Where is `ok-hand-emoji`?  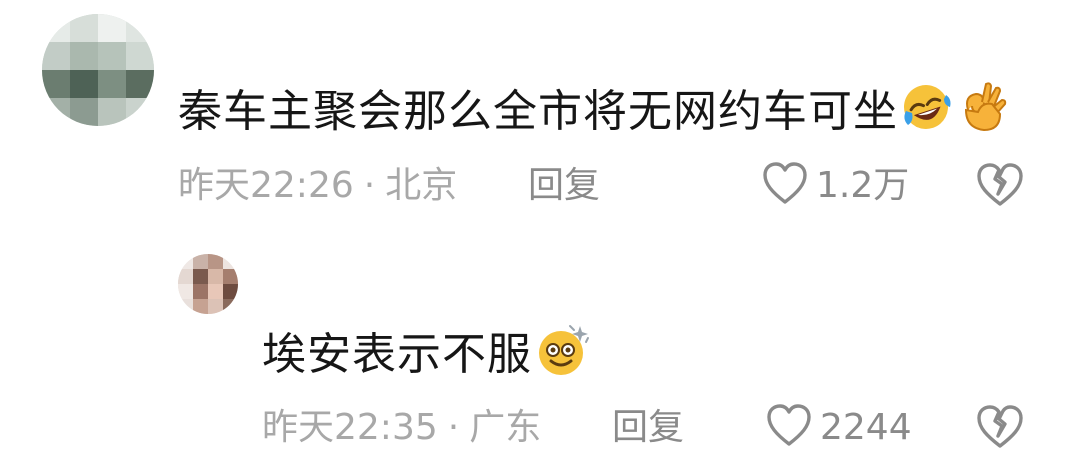
ok-hand-emoji is located at coordinates (981, 114).